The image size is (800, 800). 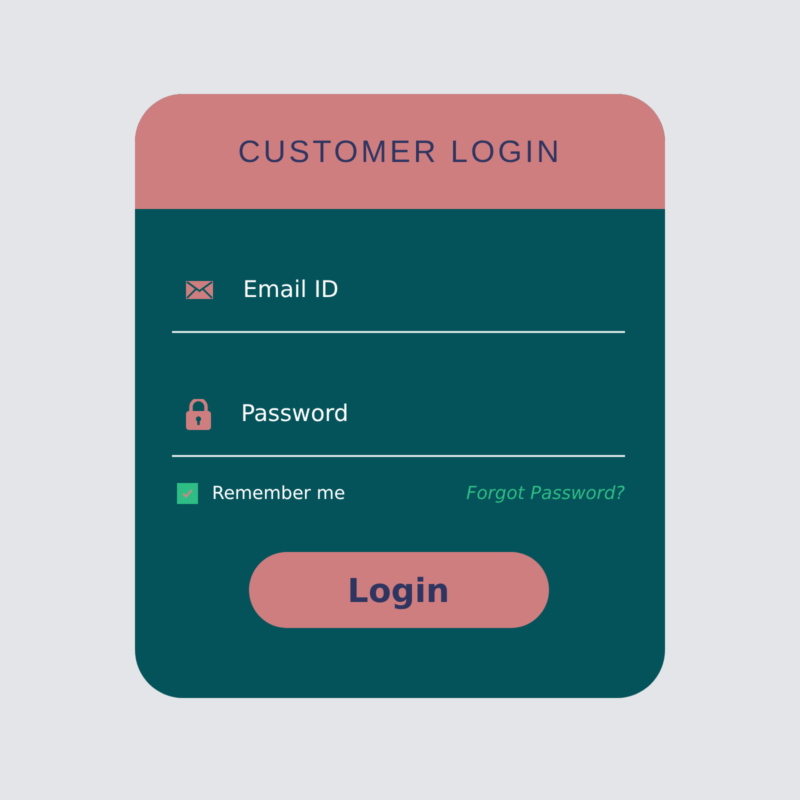 I want to click on login-button: Login, so click(x=398, y=590).